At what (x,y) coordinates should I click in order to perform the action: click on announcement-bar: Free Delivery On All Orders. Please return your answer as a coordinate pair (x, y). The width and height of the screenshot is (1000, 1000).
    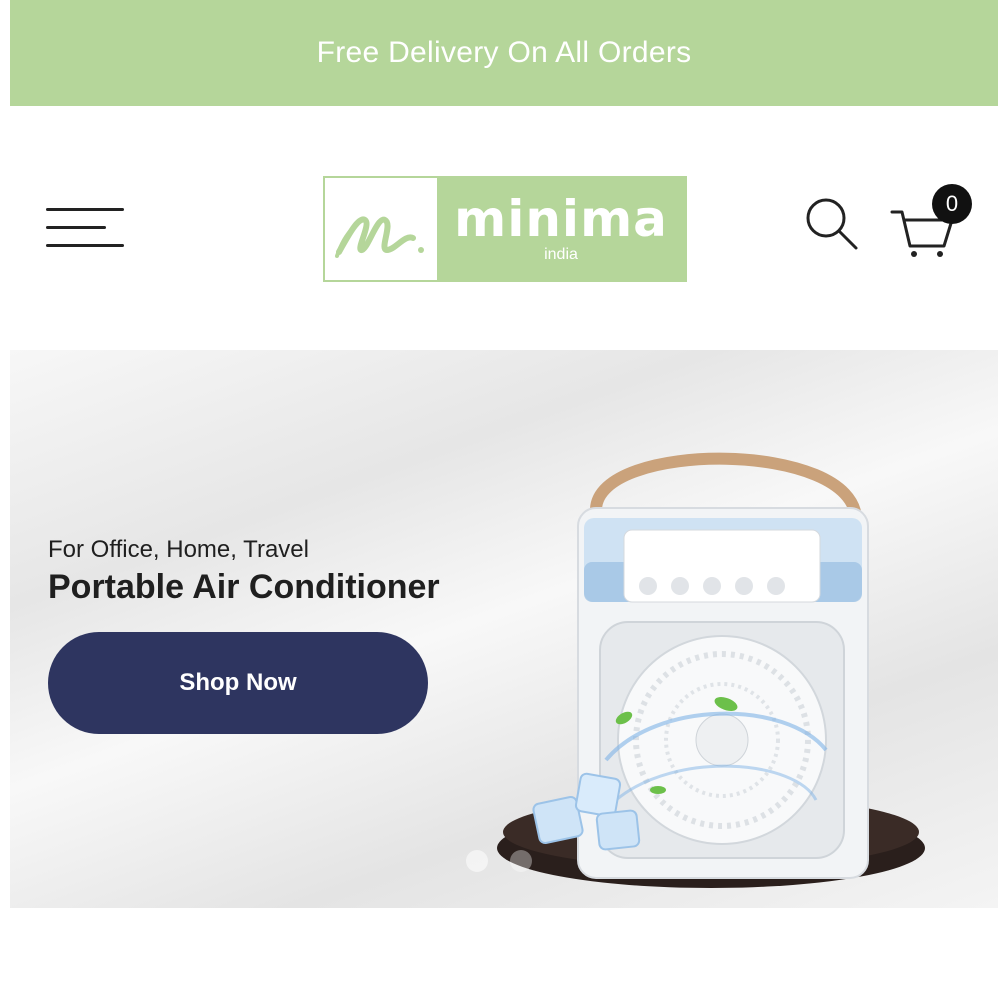
    Looking at the image, I should click on (504, 53).